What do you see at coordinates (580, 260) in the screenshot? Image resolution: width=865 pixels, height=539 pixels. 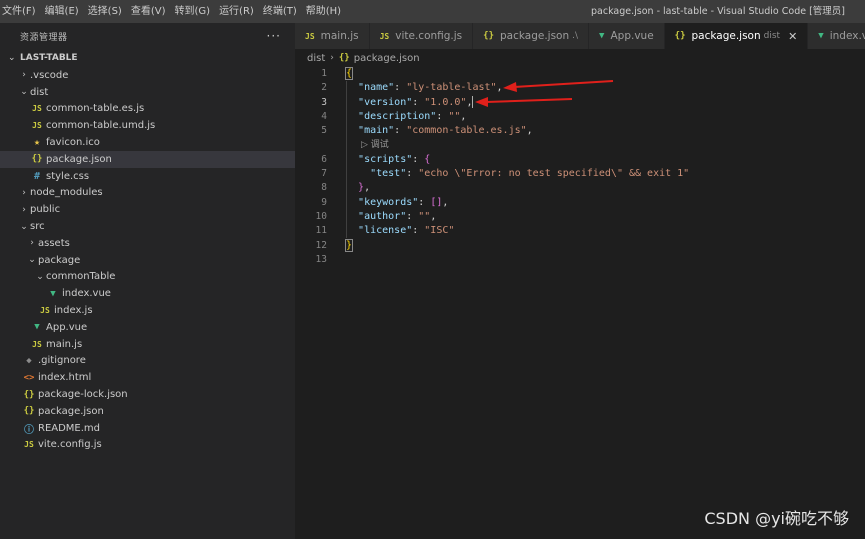 I see `code-line-13: 13` at bounding box center [580, 260].